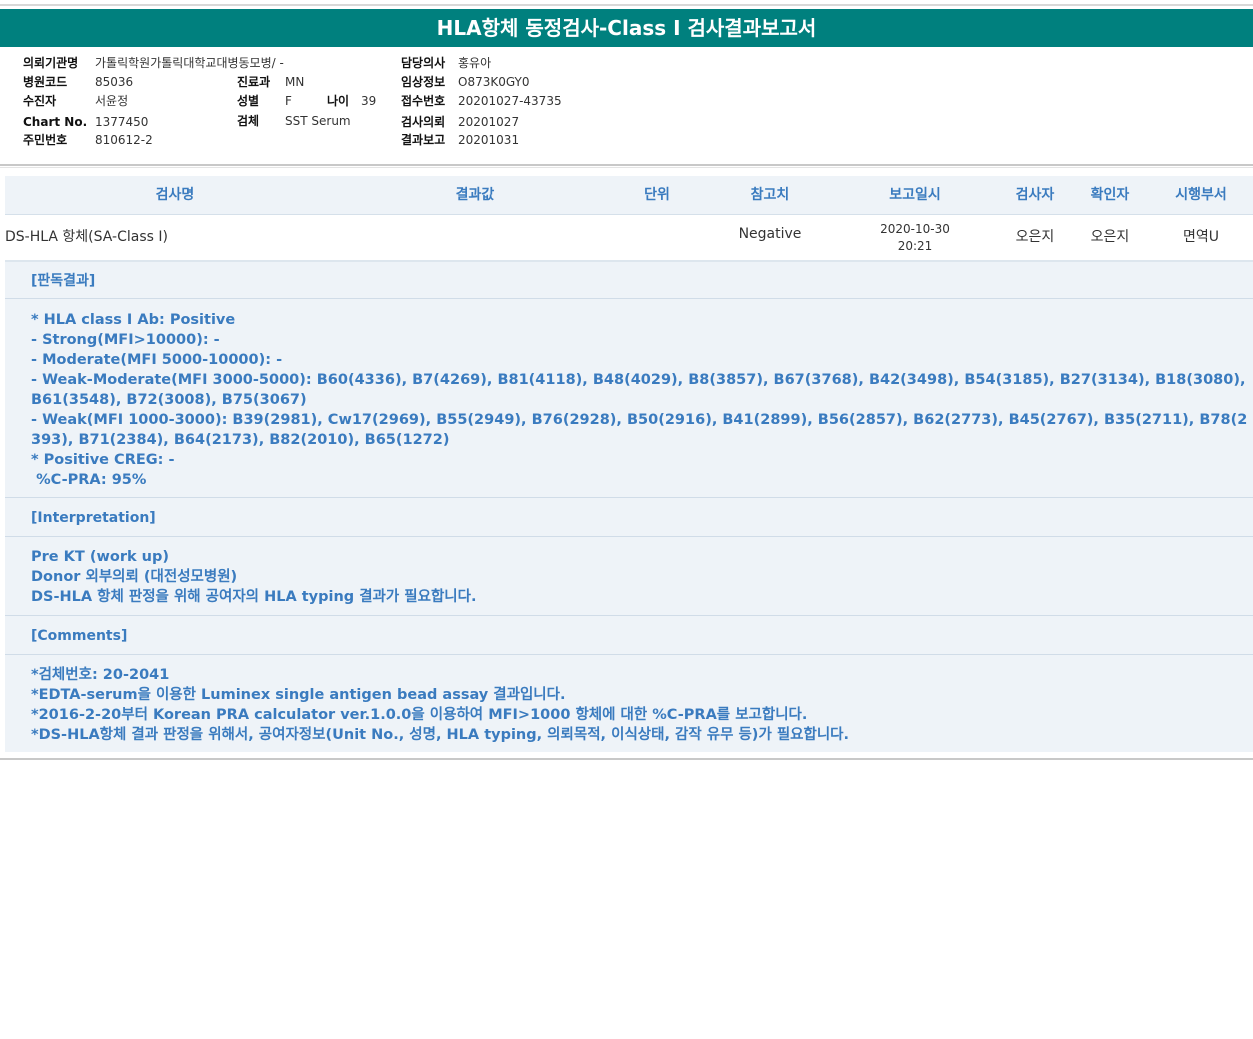 The image size is (1253, 1039). Describe the element at coordinates (248, 101) in the screenshot. I see `info-label: 성별` at that location.